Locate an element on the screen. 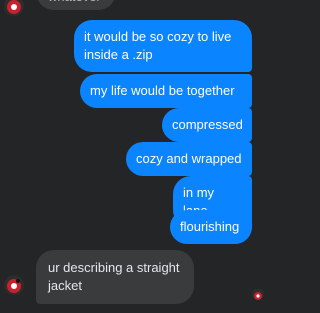  seen-avatar-icon is located at coordinates (258, 294).